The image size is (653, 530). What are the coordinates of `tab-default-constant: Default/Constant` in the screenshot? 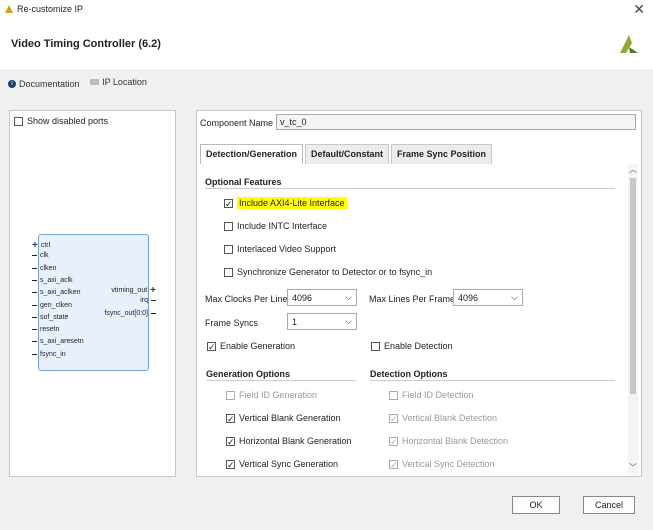 It's located at (347, 154).